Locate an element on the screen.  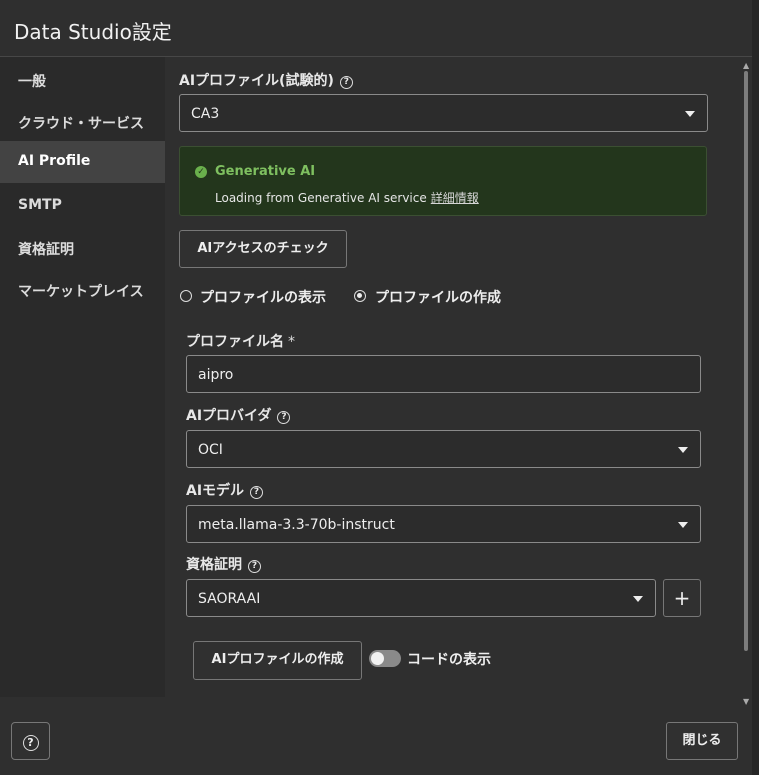
sidebar-item-label: クラウド・サービス is located at coordinates (81, 124).